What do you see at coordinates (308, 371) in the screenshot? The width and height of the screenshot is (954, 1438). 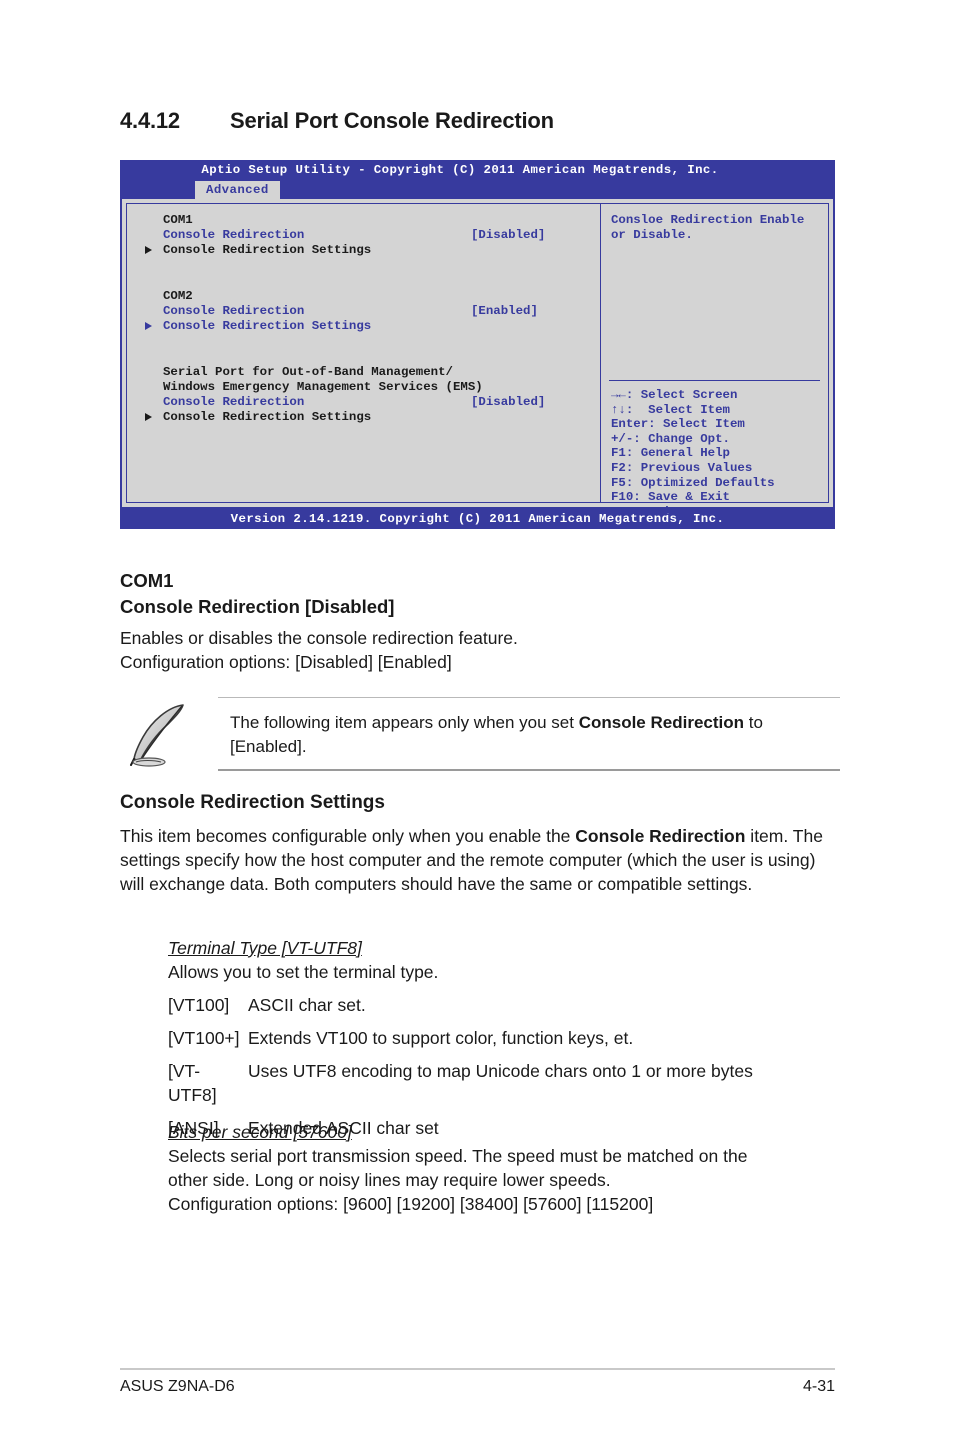 I see `group-label-ems-line1: Serial Port for Out-of-Band Management/` at bounding box center [308, 371].